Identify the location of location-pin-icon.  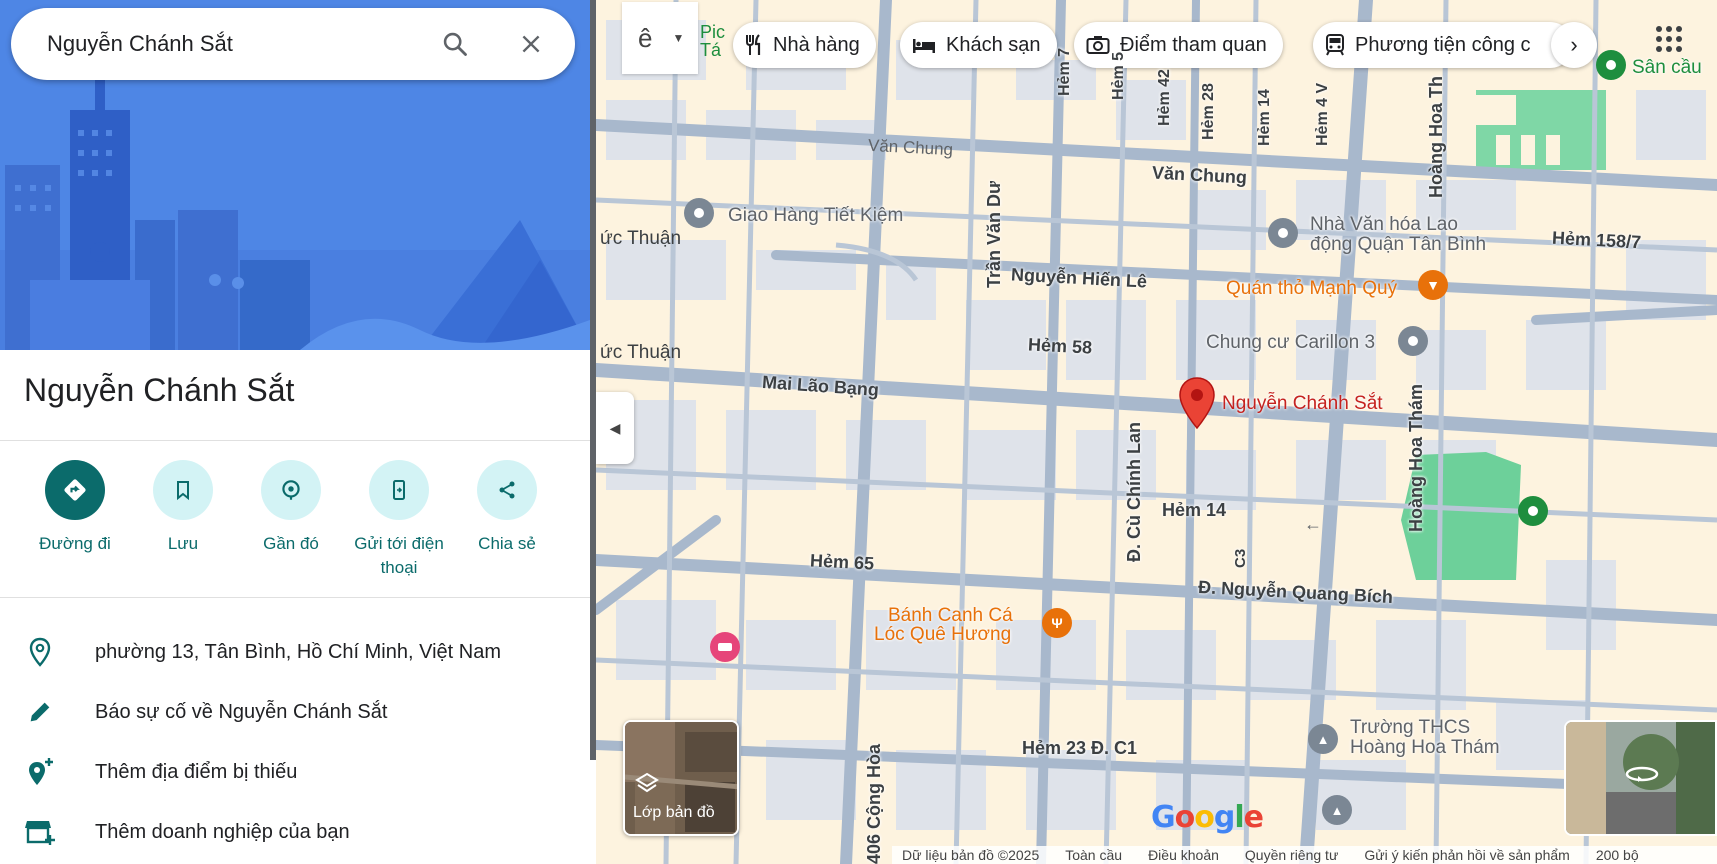
(40, 652).